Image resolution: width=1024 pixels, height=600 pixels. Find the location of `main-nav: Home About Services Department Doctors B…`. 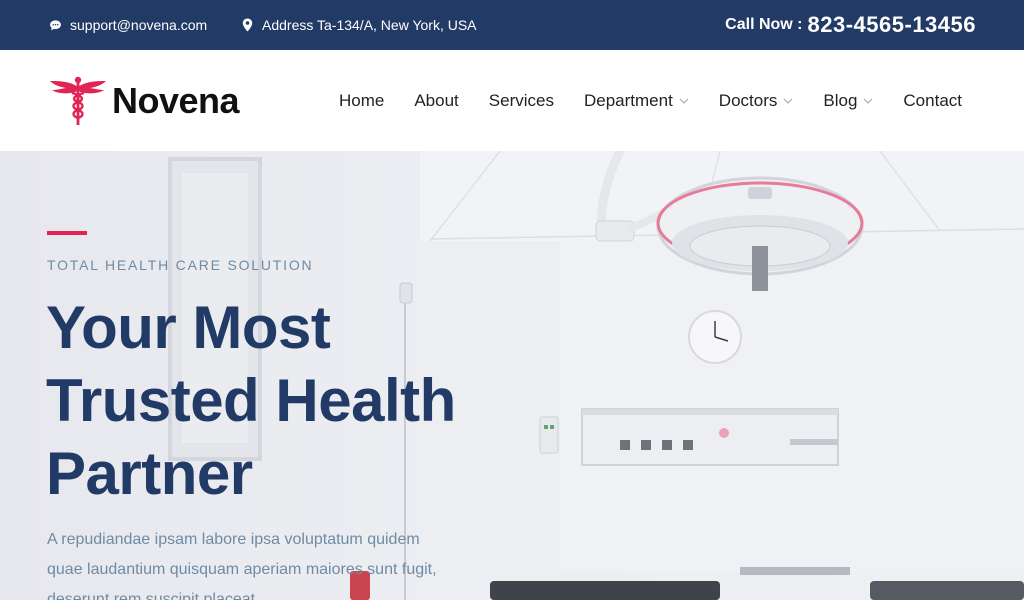

main-nav: Home About Services Department Doctors B… is located at coordinates (635, 100).